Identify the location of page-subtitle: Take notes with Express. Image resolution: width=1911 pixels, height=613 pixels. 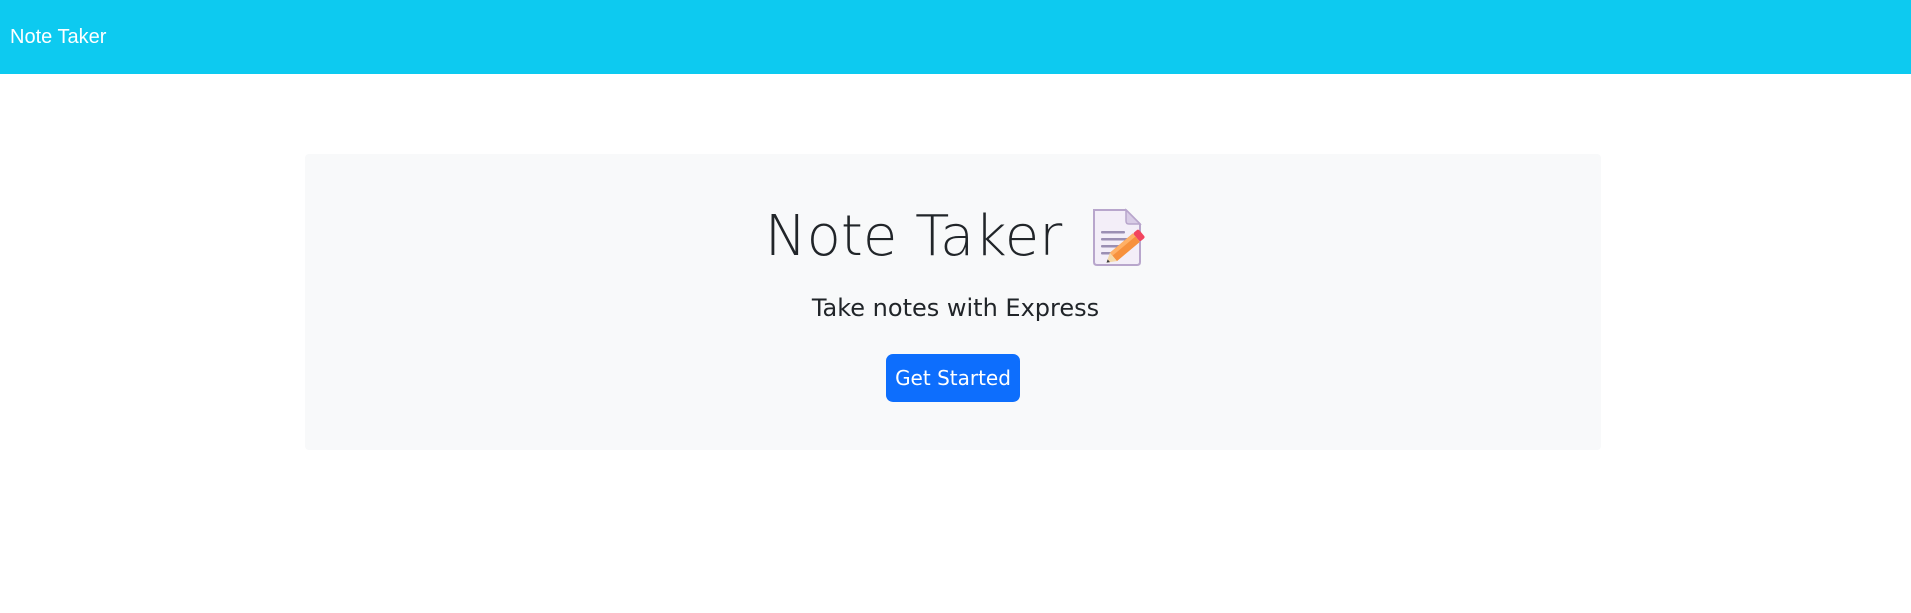
(955, 308).